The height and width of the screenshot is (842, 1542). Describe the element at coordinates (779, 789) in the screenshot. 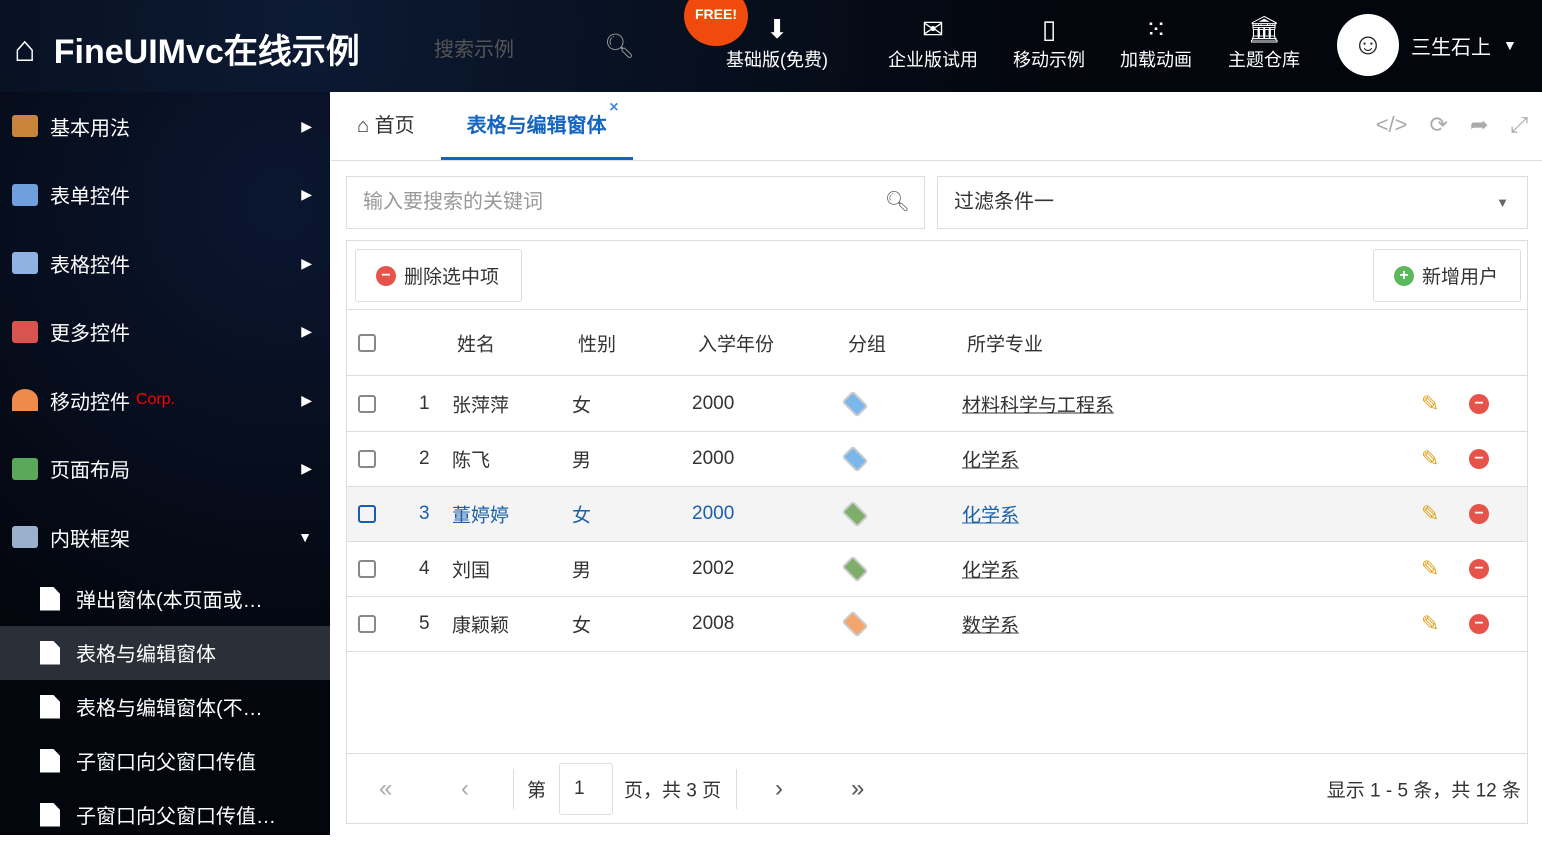

I see `next-page-icon: ›` at that location.